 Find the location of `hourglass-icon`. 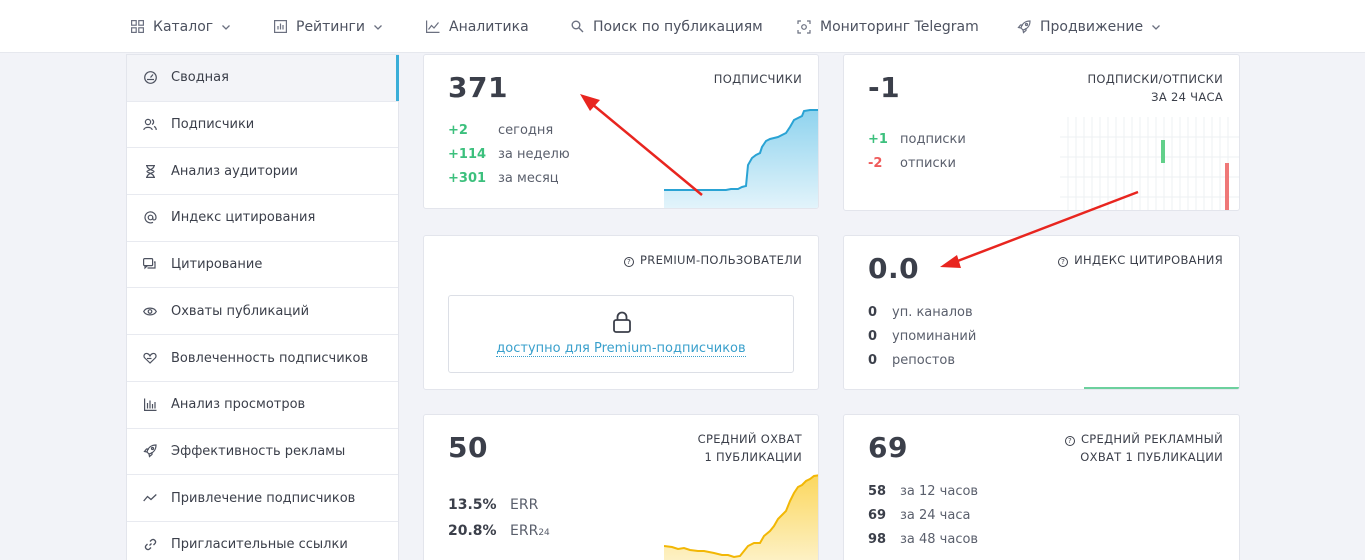

hourglass-icon is located at coordinates (150, 171).